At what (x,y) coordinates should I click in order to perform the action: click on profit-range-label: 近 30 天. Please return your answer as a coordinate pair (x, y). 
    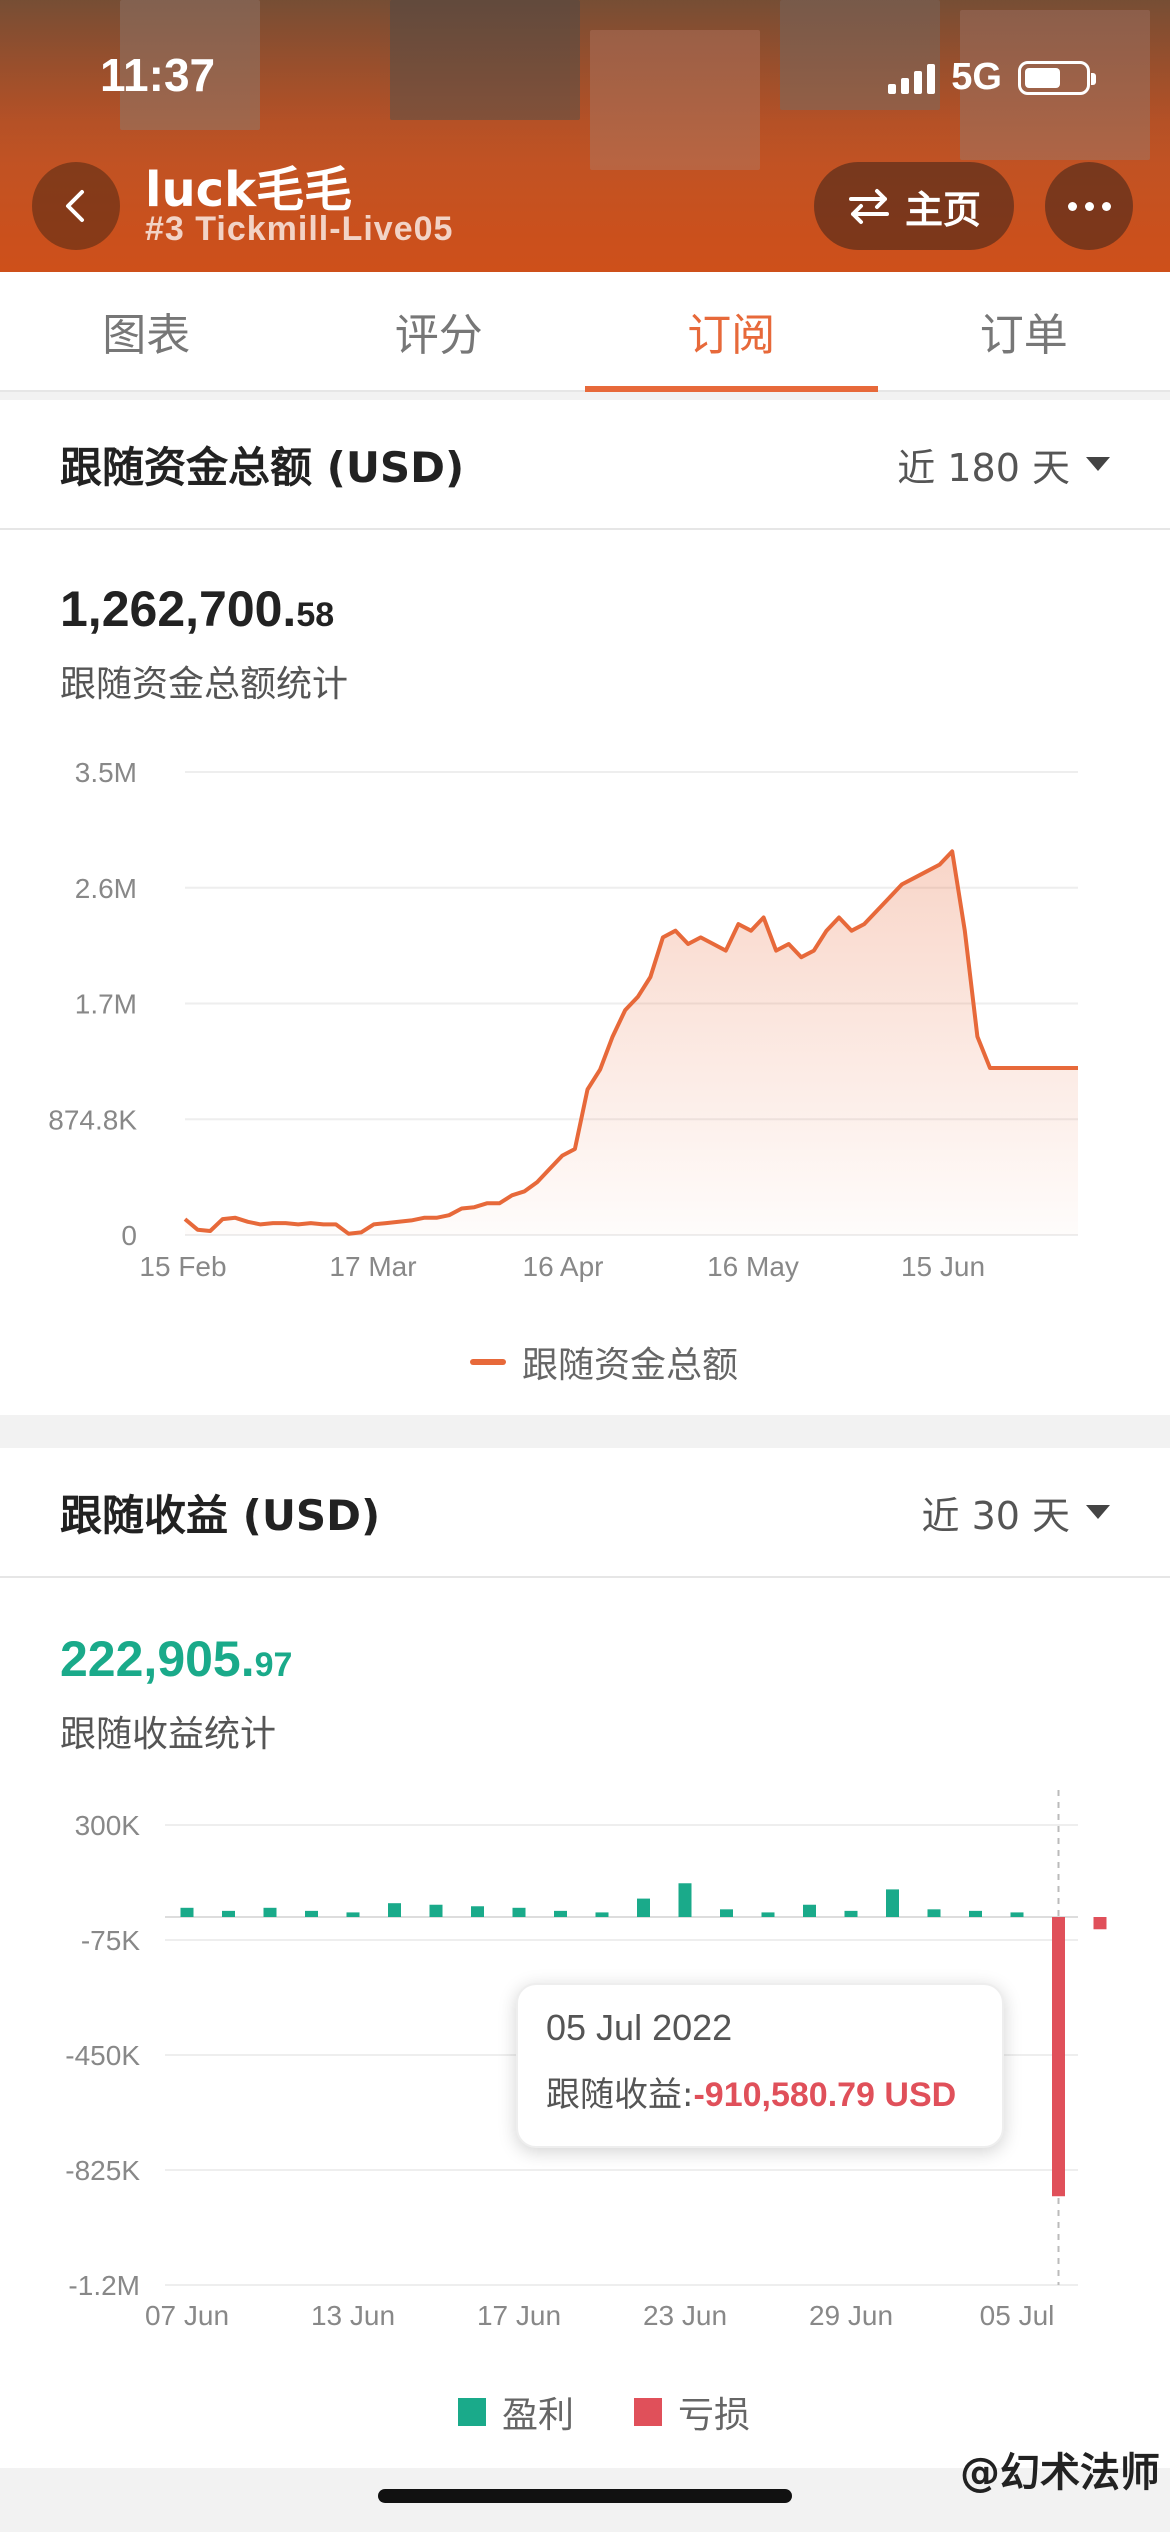
    Looking at the image, I should click on (995, 1515).